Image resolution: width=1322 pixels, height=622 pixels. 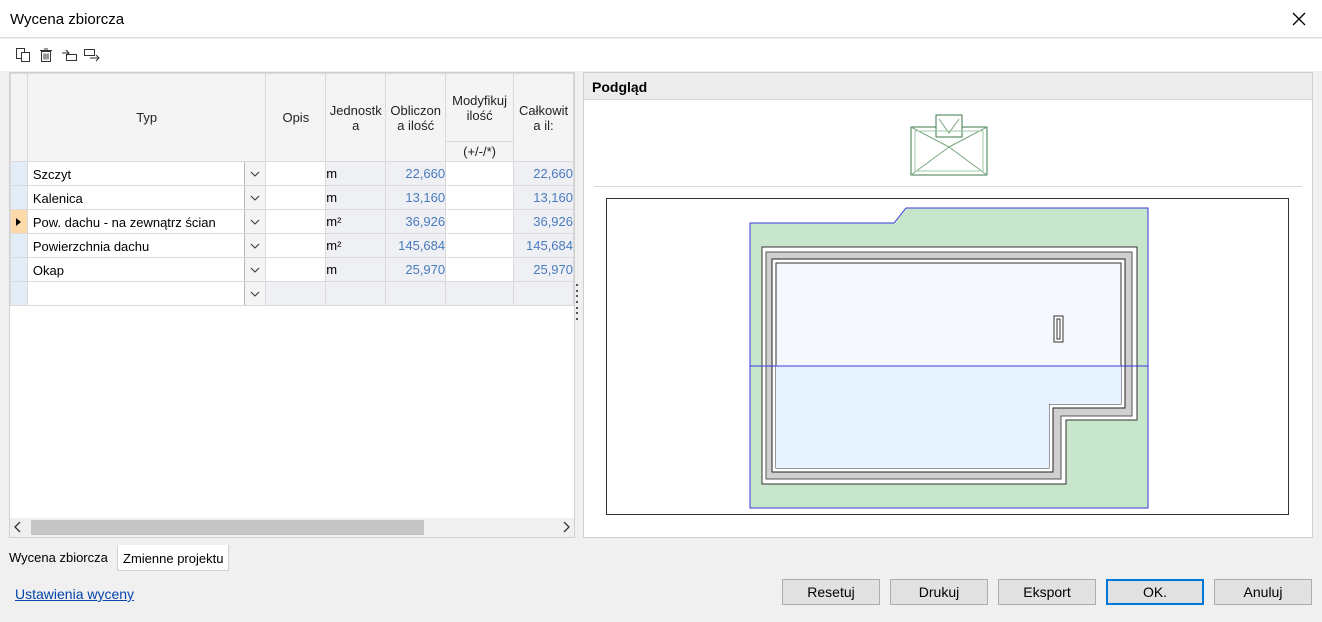 I want to click on column-header-calkowita: Całkowit a il:, so click(x=543, y=117).